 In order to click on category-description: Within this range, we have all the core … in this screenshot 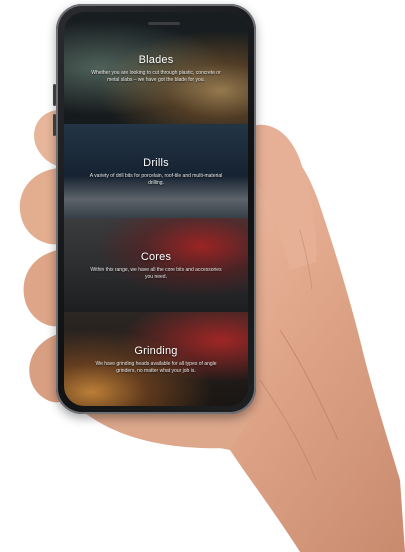, I will do `click(156, 273)`.